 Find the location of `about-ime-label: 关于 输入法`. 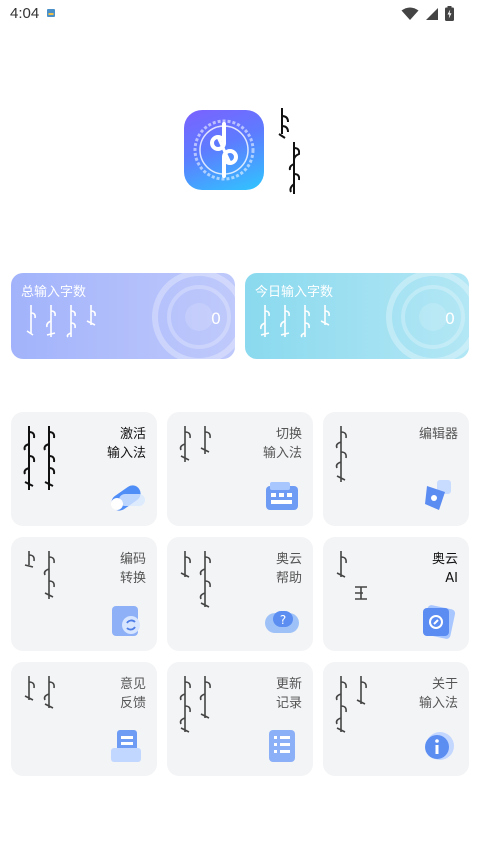

about-ime-label: 关于 输入法 is located at coordinates (438, 694).